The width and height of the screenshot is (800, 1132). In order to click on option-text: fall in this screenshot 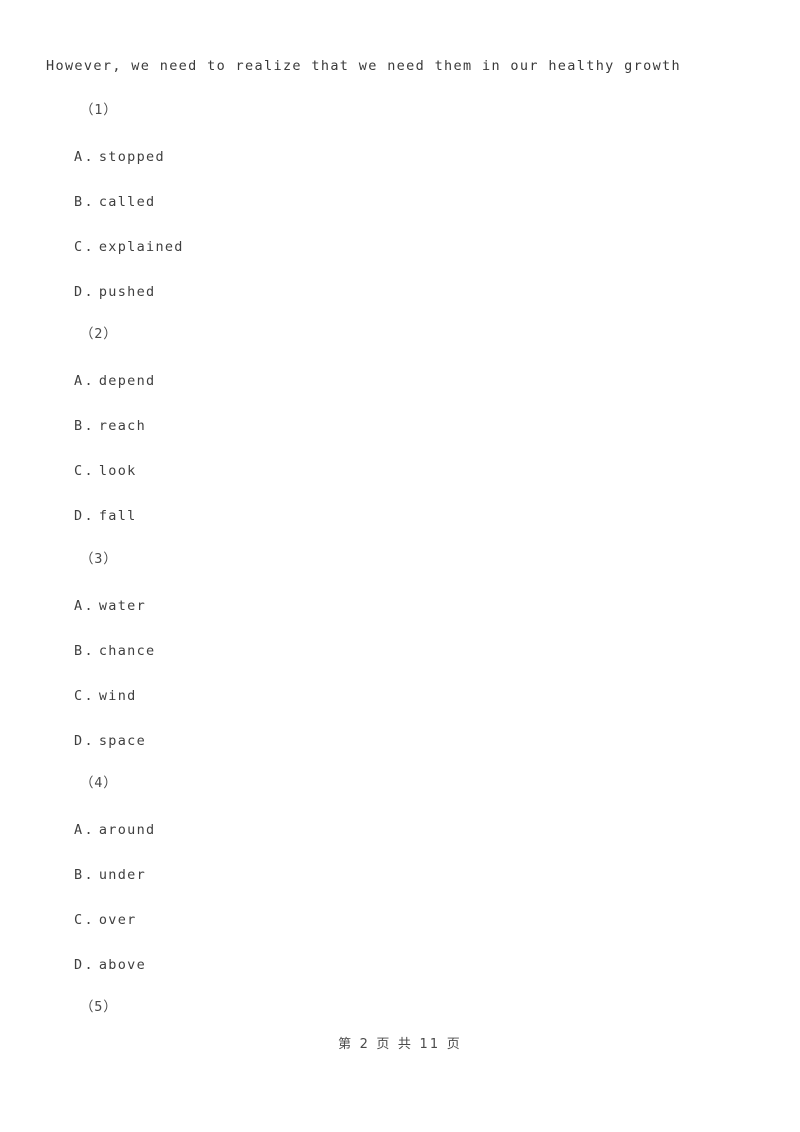, I will do `click(117, 516)`.